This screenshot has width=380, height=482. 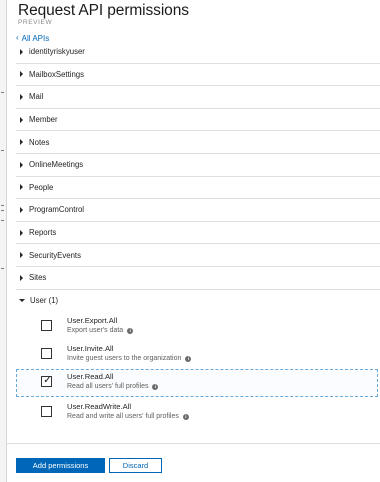 I want to click on permission-description: Invite guest users to the organization i, so click(x=129, y=358).